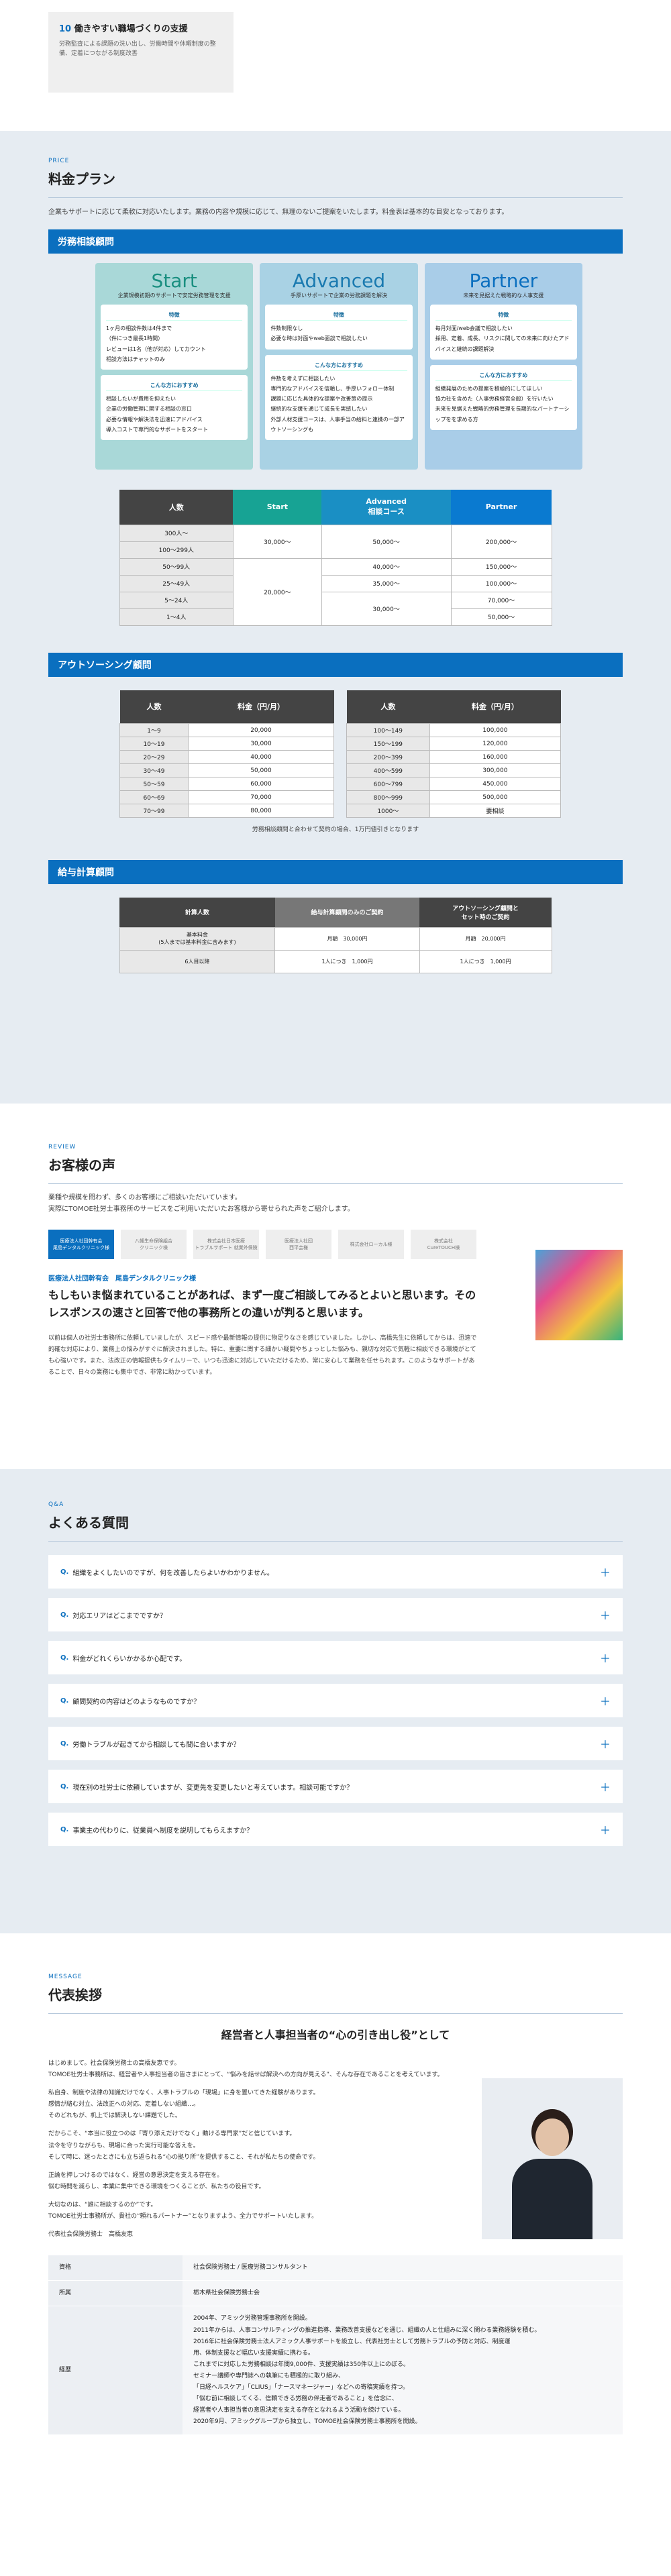 The width and height of the screenshot is (671, 2576). What do you see at coordinates (443, 1244) in the screenshot?
I see `review-tab: 株式会社 CureTOUCH様` at bounding box center [443, 1244].